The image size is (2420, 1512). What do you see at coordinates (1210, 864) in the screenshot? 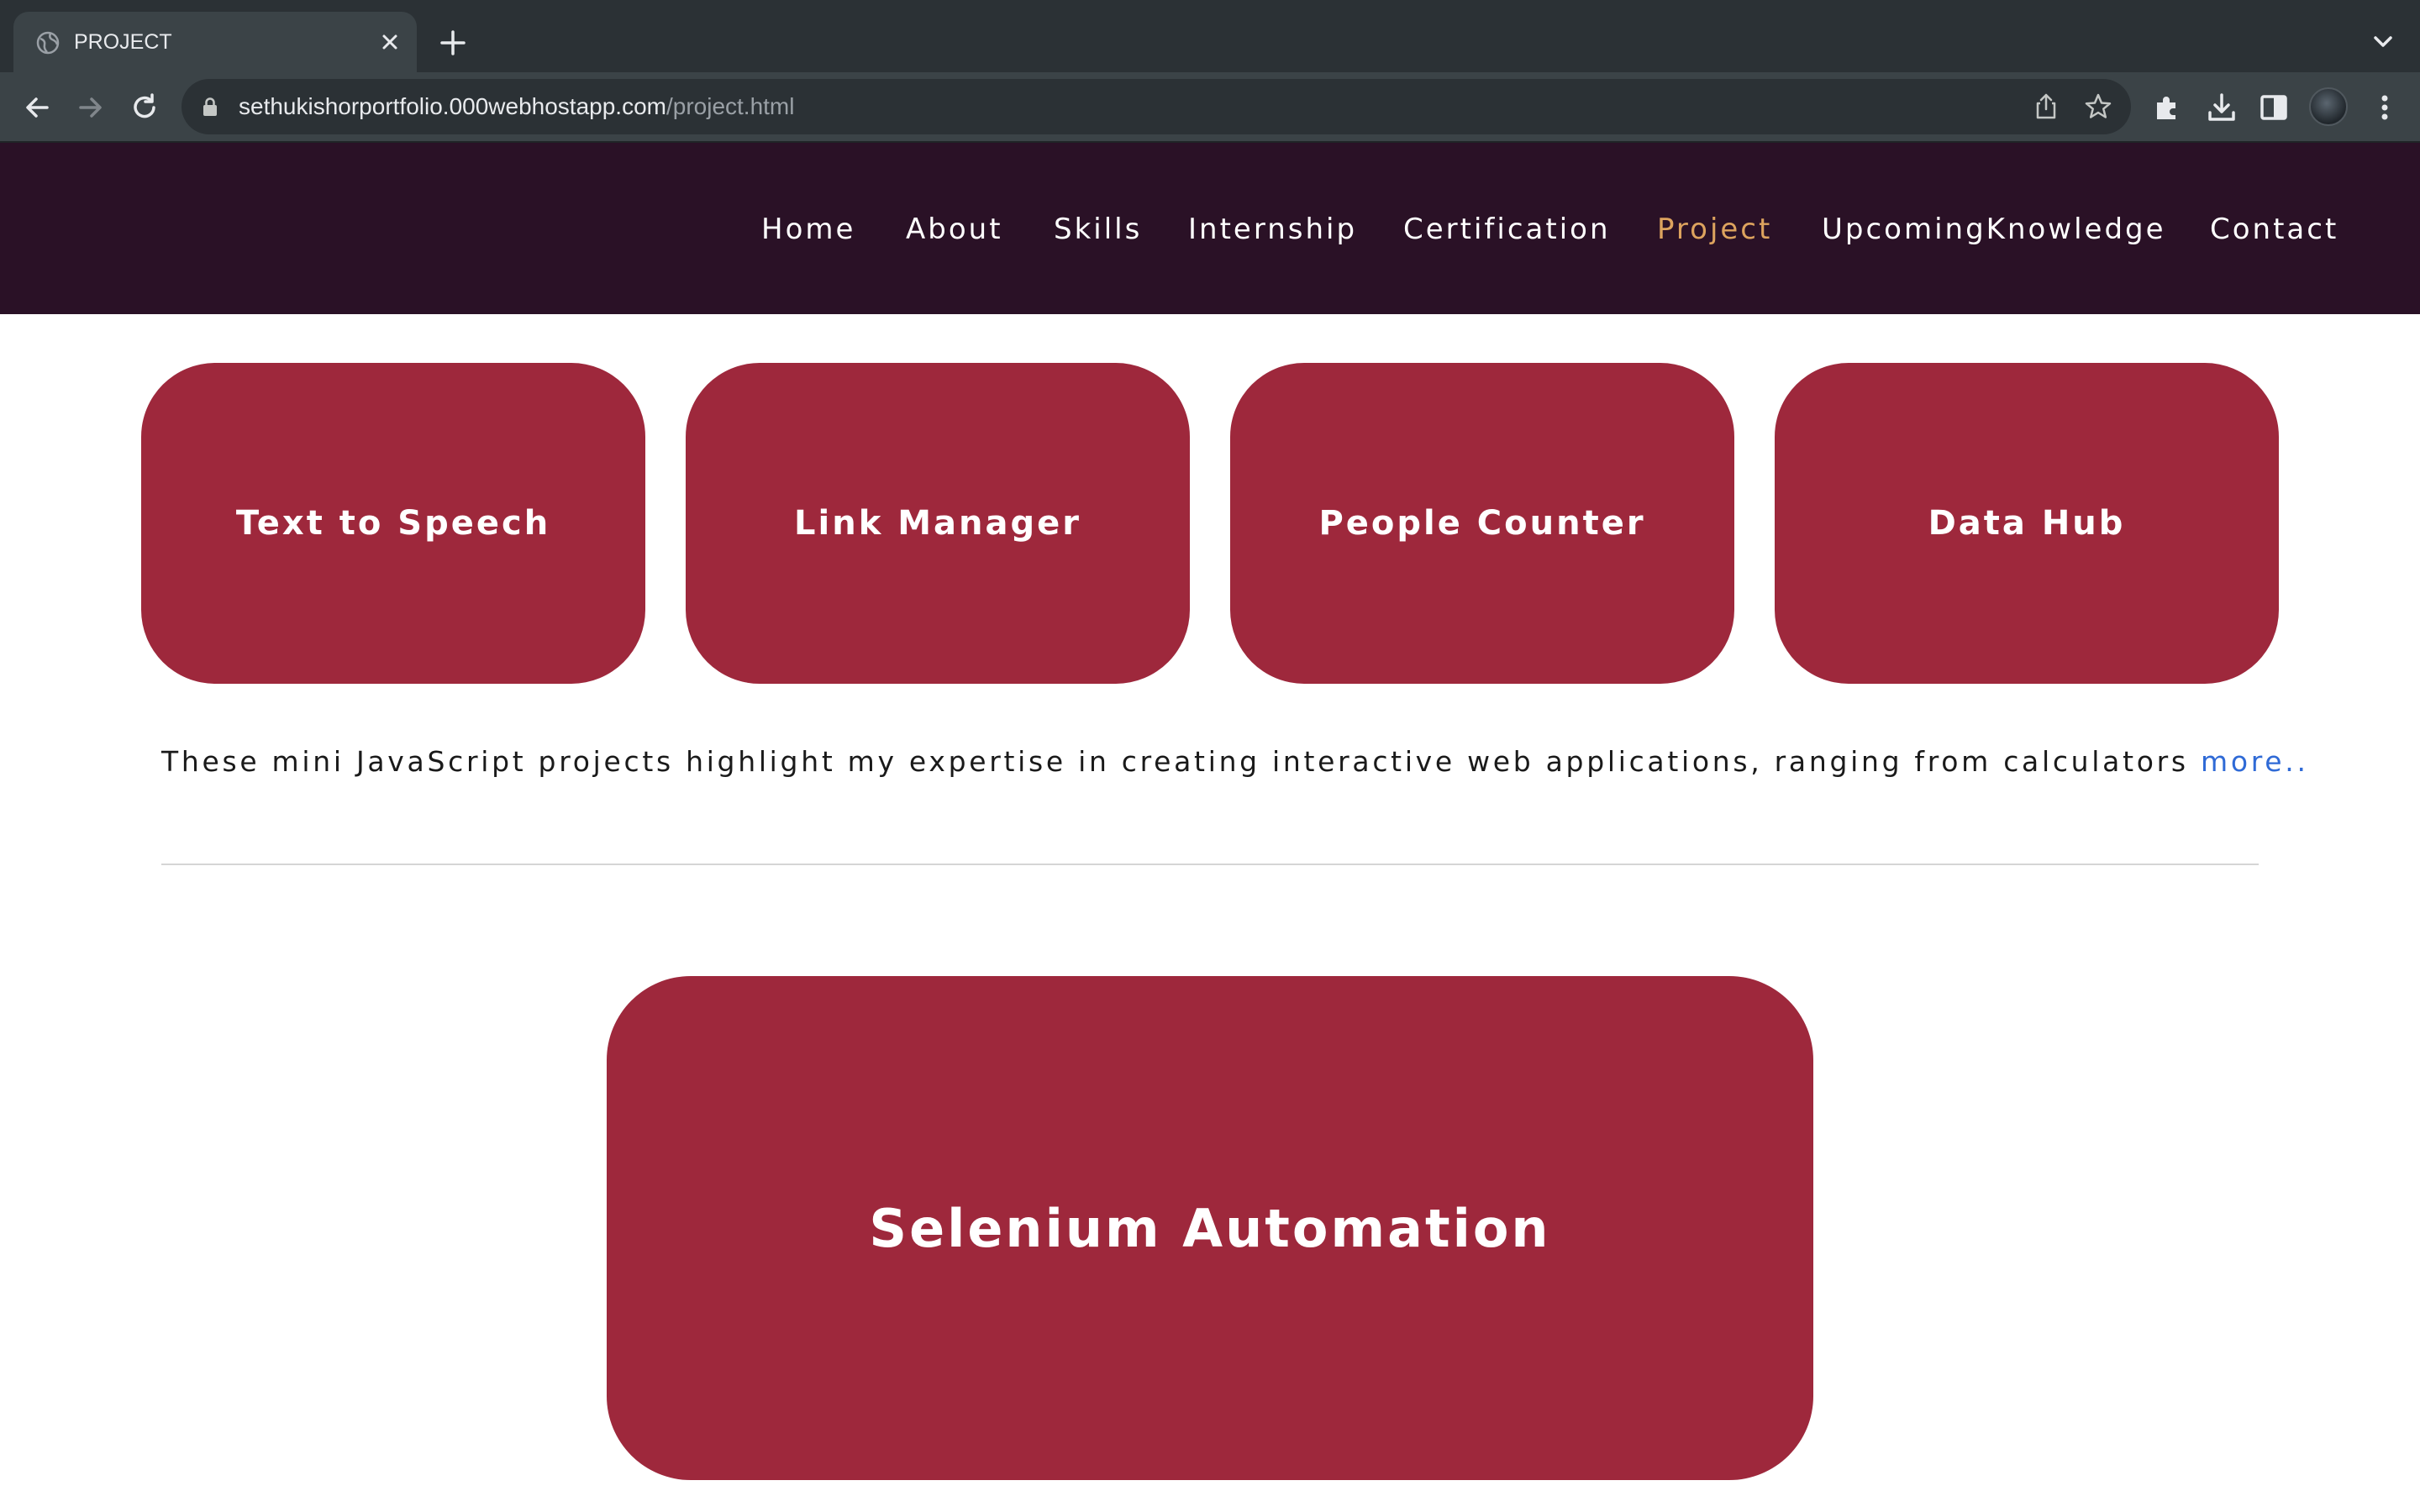
I see `section-divider` at bounding box center [1210, 864].